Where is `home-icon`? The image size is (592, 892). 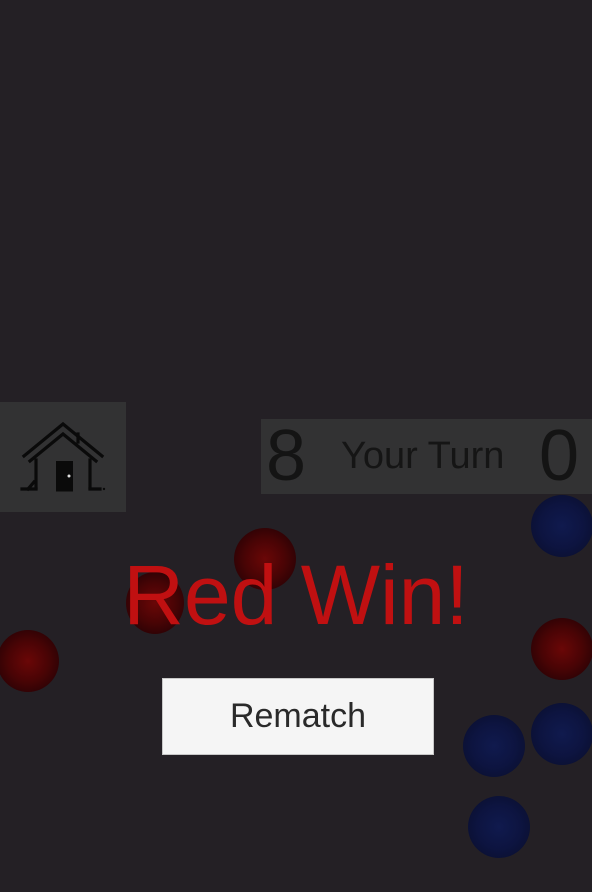 home-icon is located at coordinates (63, 456).